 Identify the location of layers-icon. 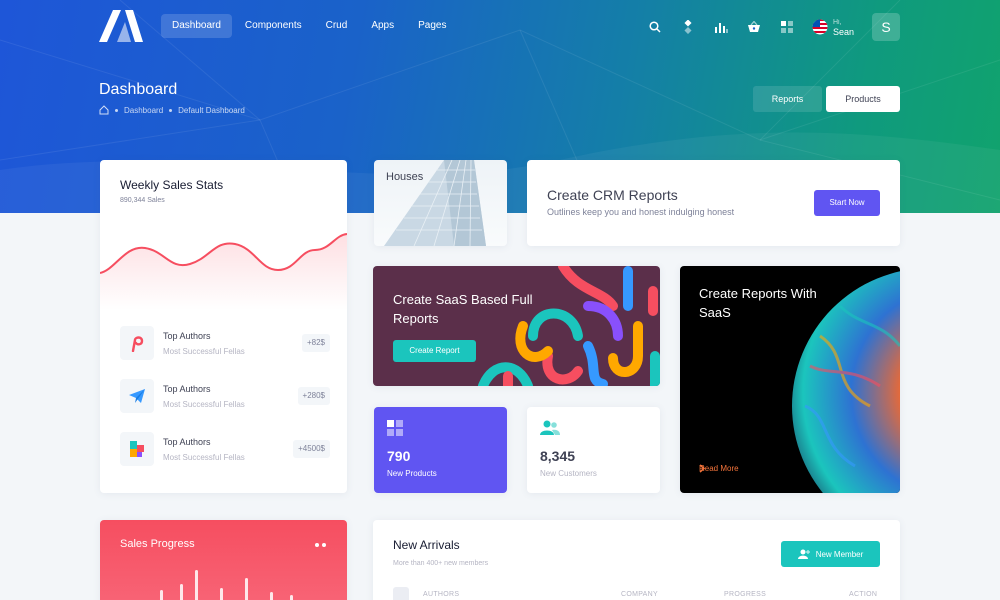
(687, 27).